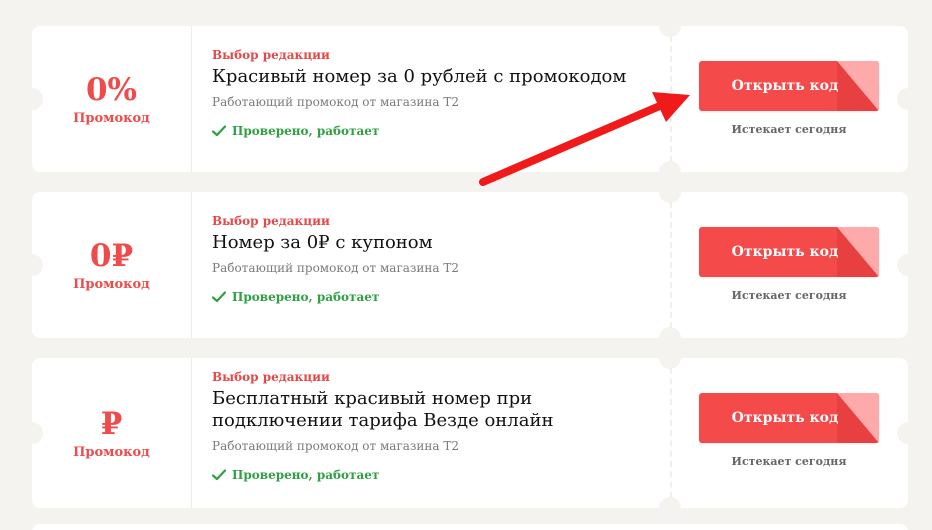 This screenshot has height=530, width=932. I want to click on coupon-title: Номер за 0₽ с купоном, so click(432, 243).